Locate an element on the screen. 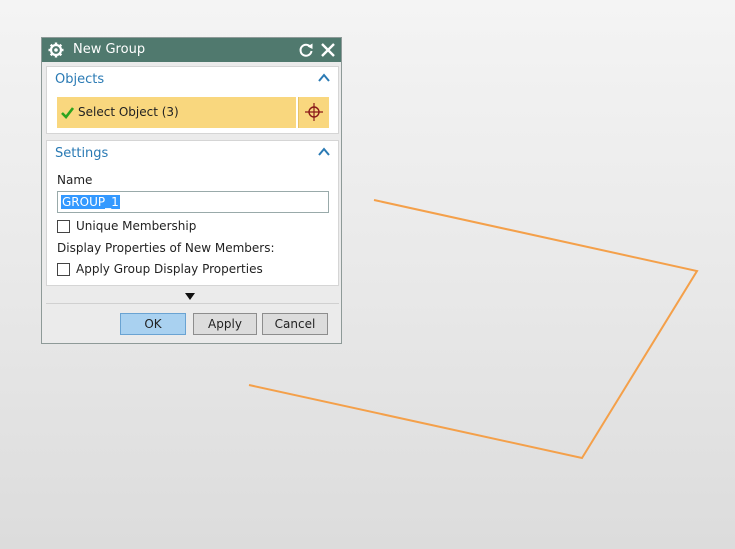  objects-section: Objects Select Object (3) is located at coordinates (192, 100).